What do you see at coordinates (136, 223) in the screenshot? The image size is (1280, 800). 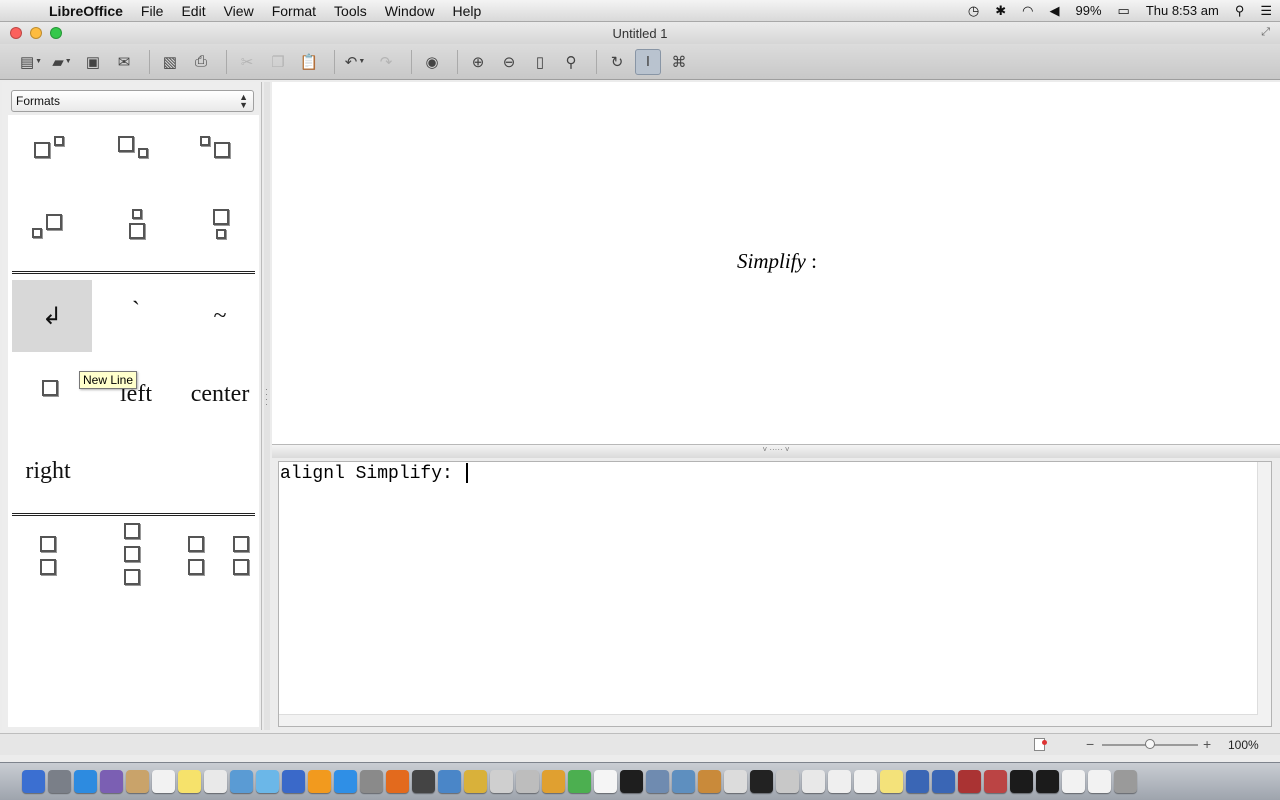 I see `element-above` at bounding box center [136, 223].